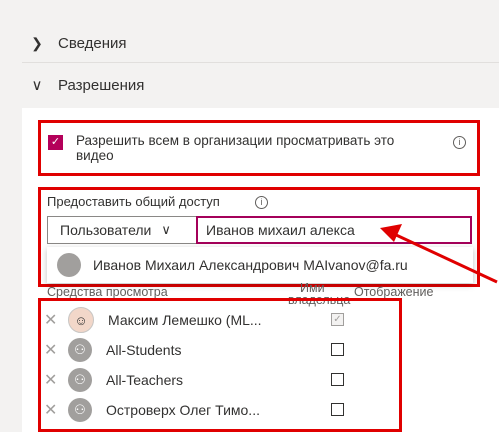 The width and height of the screenshot is (499, 432). Describe the element at coordinates (133, 201) in the screenshot. I see `share-label: Предоставить общий доступ` at that location.